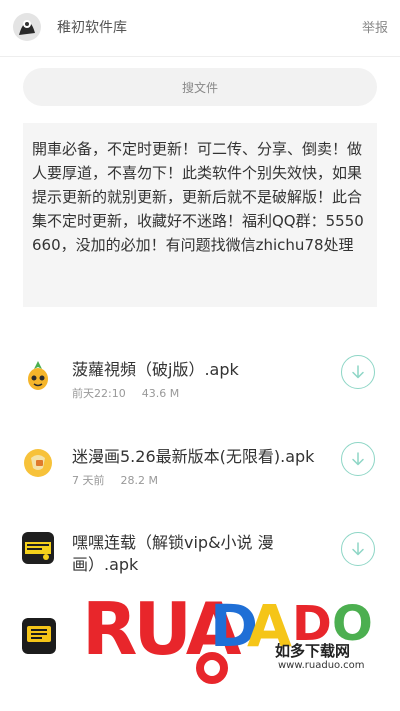 The width and height of the screenshot is (400, 711). What do you see at coordinates (313, 651) in the screenshot?
I see `watermark-cn-text: 如多下载网` at bounding box center [313, 651].